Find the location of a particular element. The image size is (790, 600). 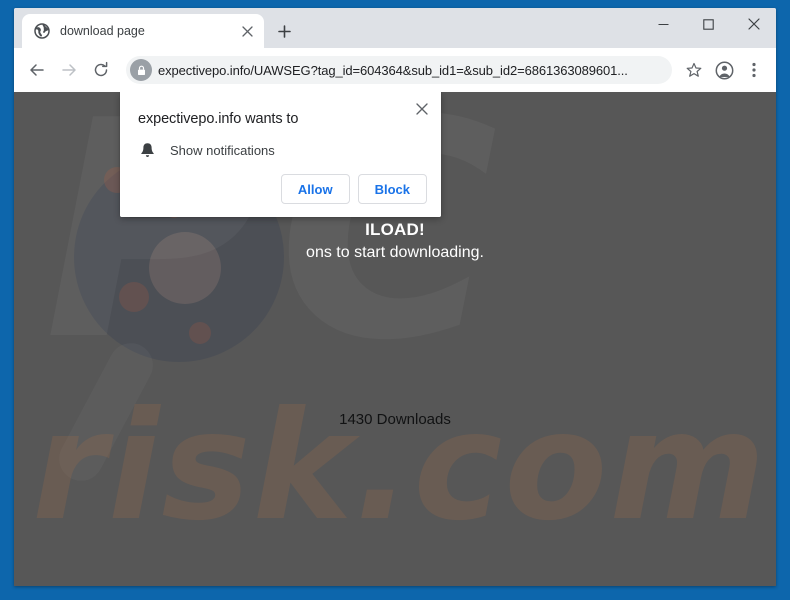

forward-icon is located at coordinates (69, 70).